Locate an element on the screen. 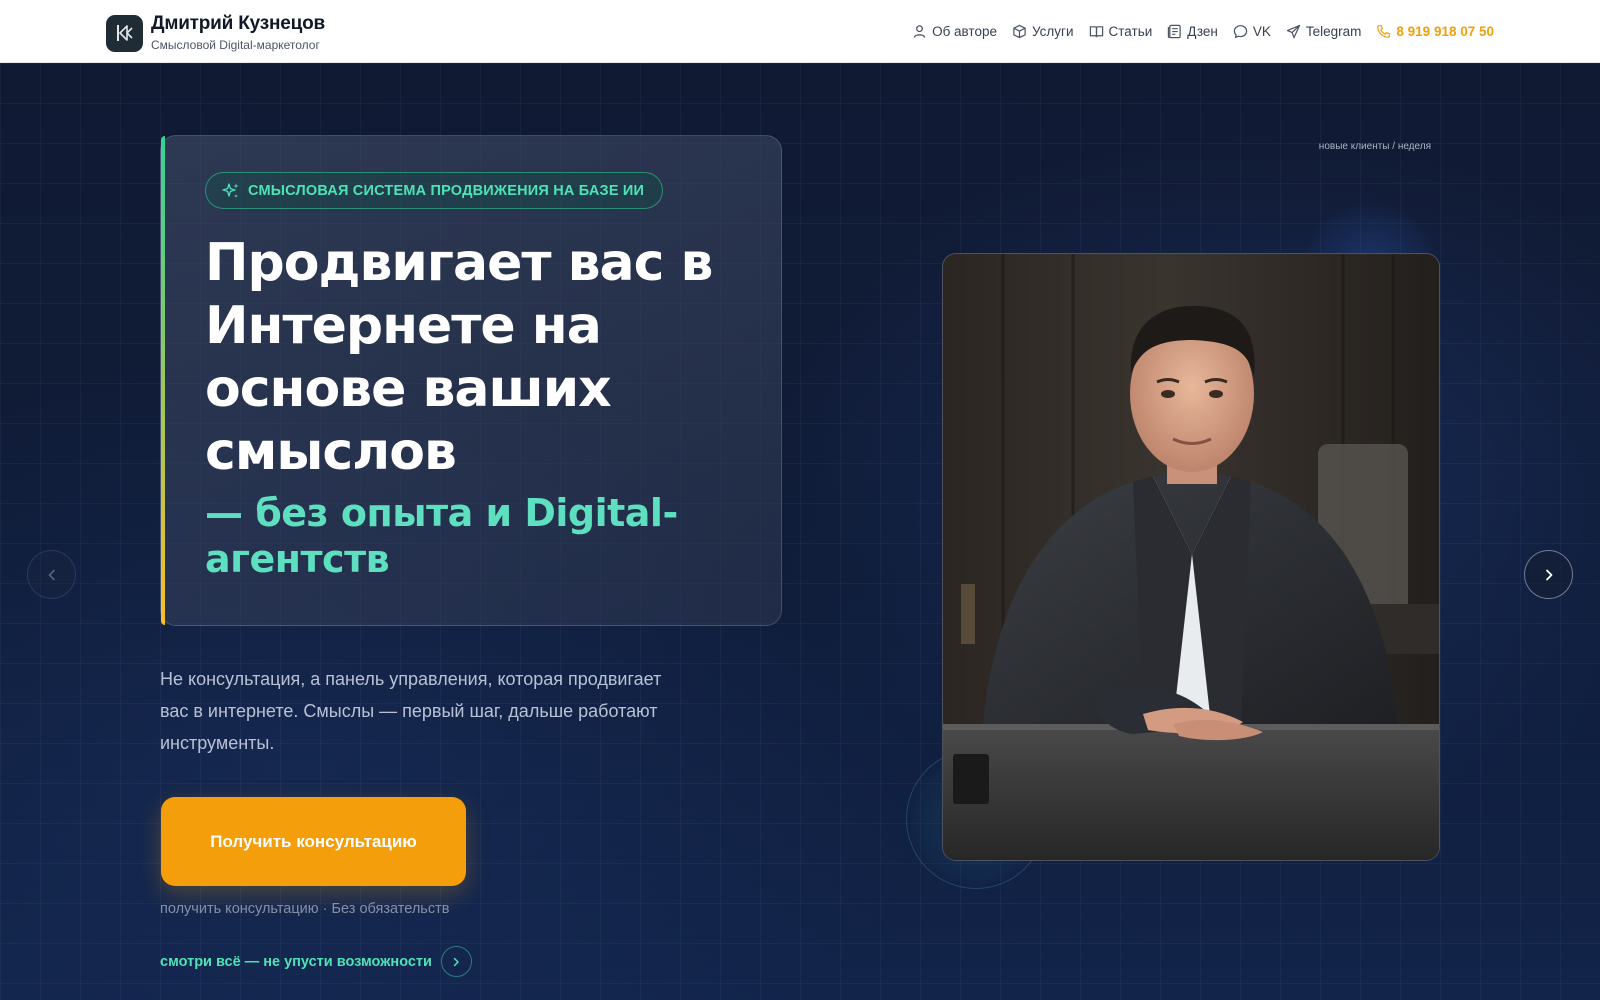 This screenshot has height=1000, width=1600. phone-number: 8 919 918 07 50 is located at coordinates (1445, 31).